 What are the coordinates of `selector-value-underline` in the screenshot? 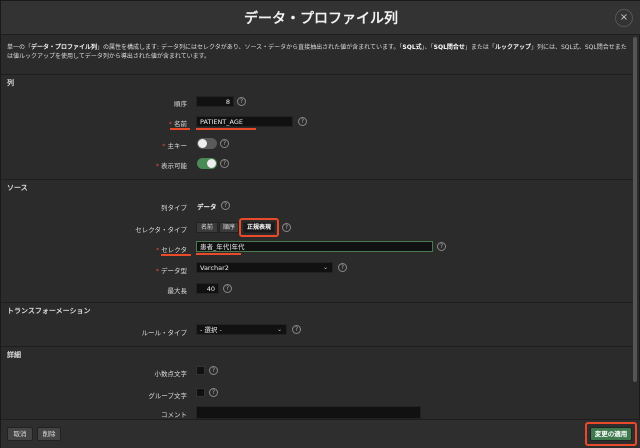 It's located at (218, 254).